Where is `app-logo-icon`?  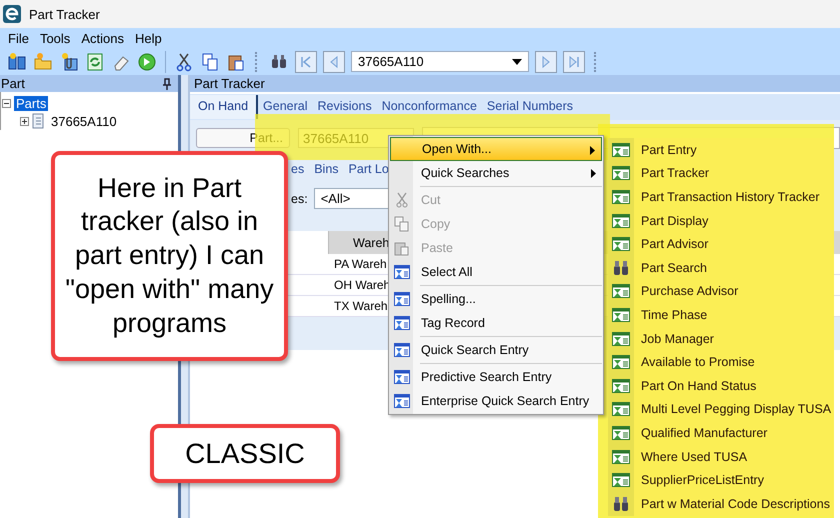 app-logo-icon is located at coordinates (12, 14).